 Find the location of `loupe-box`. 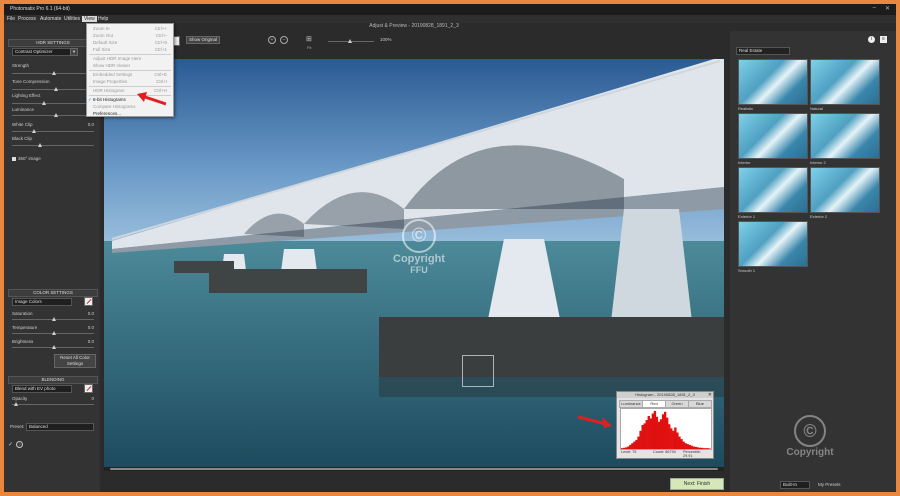

loupe-box is located at coordinates (478, 371).